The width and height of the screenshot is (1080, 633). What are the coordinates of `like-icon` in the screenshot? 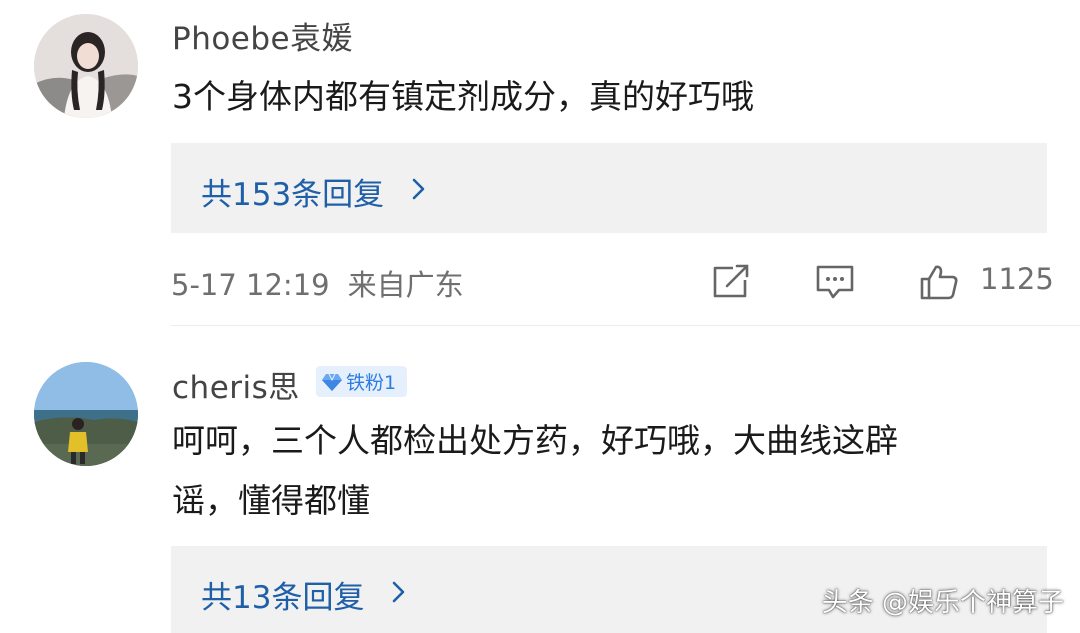 It's located at (939, 282).